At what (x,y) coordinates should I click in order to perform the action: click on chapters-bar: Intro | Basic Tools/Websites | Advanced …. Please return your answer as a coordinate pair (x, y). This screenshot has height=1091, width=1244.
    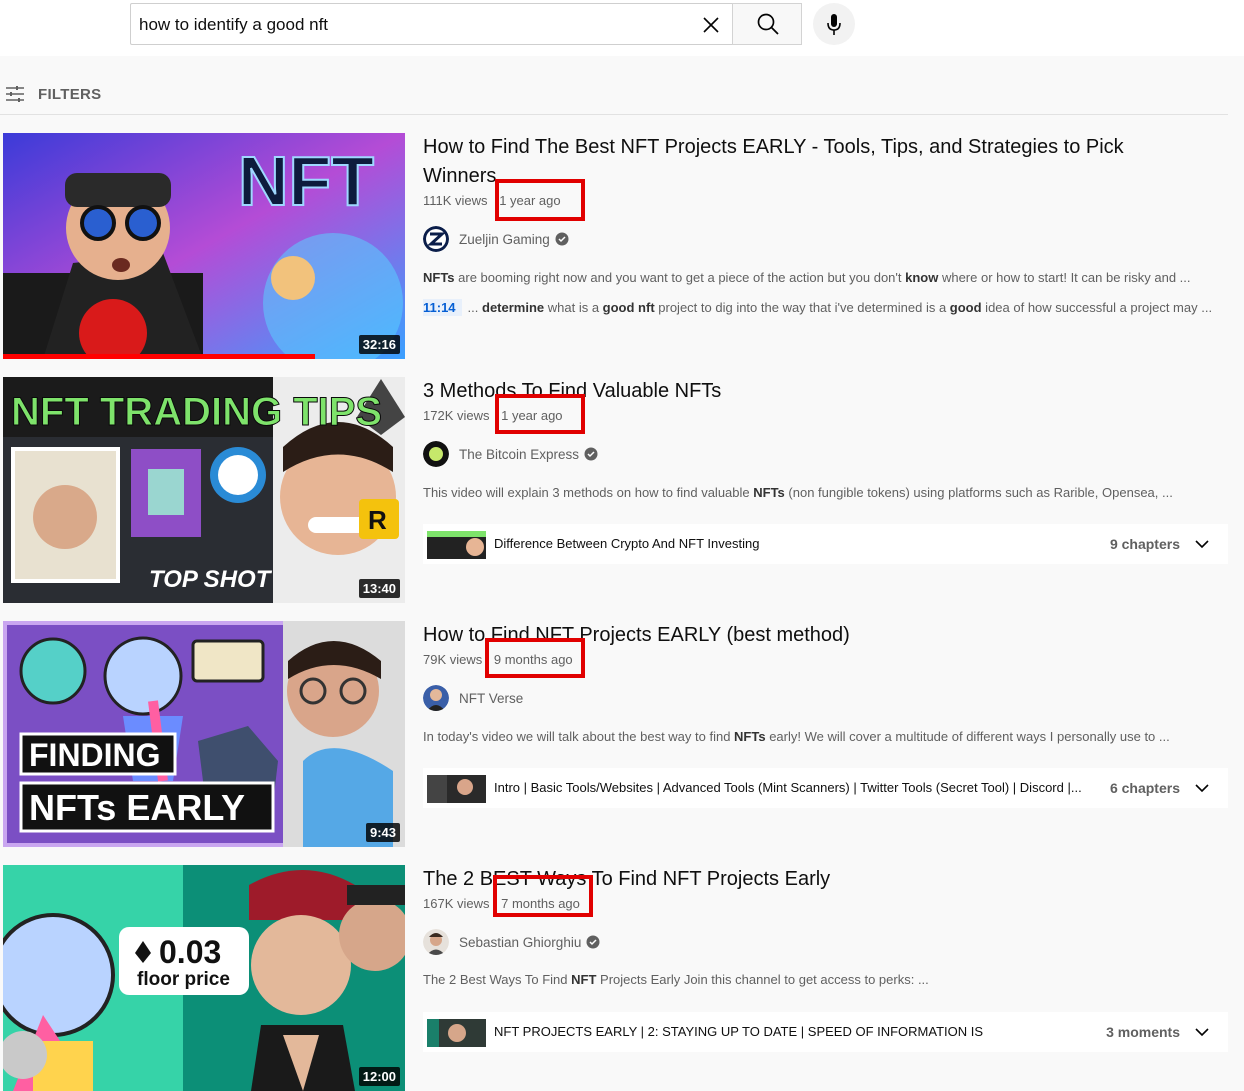
    Looking at the image, I should click on (825, 788).